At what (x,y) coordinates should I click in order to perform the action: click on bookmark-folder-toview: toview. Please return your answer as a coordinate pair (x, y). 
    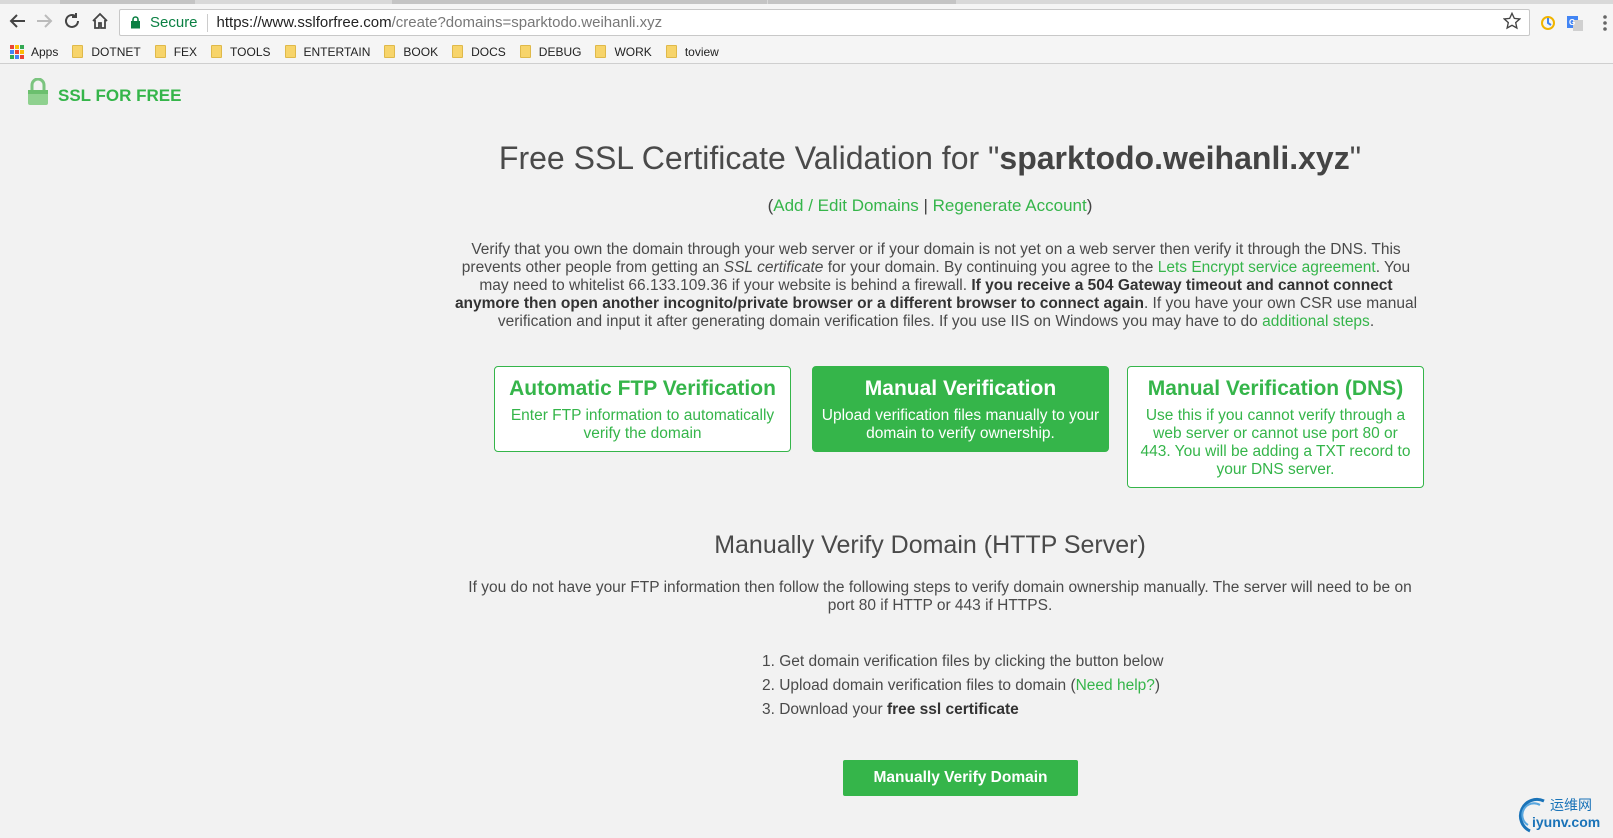
    Looking at the image, I should click on (692, 52).